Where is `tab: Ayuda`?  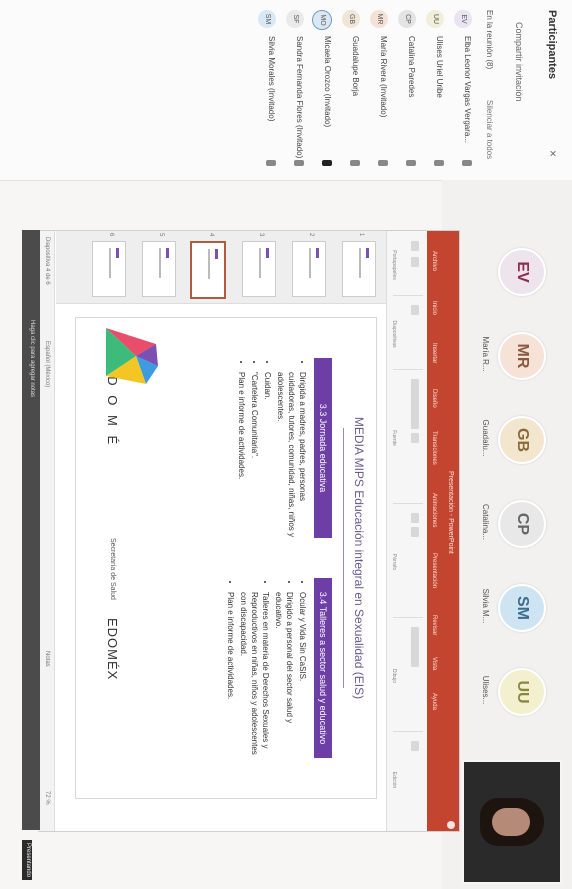 tab: Ayuda is located at coordinates (434, 701).